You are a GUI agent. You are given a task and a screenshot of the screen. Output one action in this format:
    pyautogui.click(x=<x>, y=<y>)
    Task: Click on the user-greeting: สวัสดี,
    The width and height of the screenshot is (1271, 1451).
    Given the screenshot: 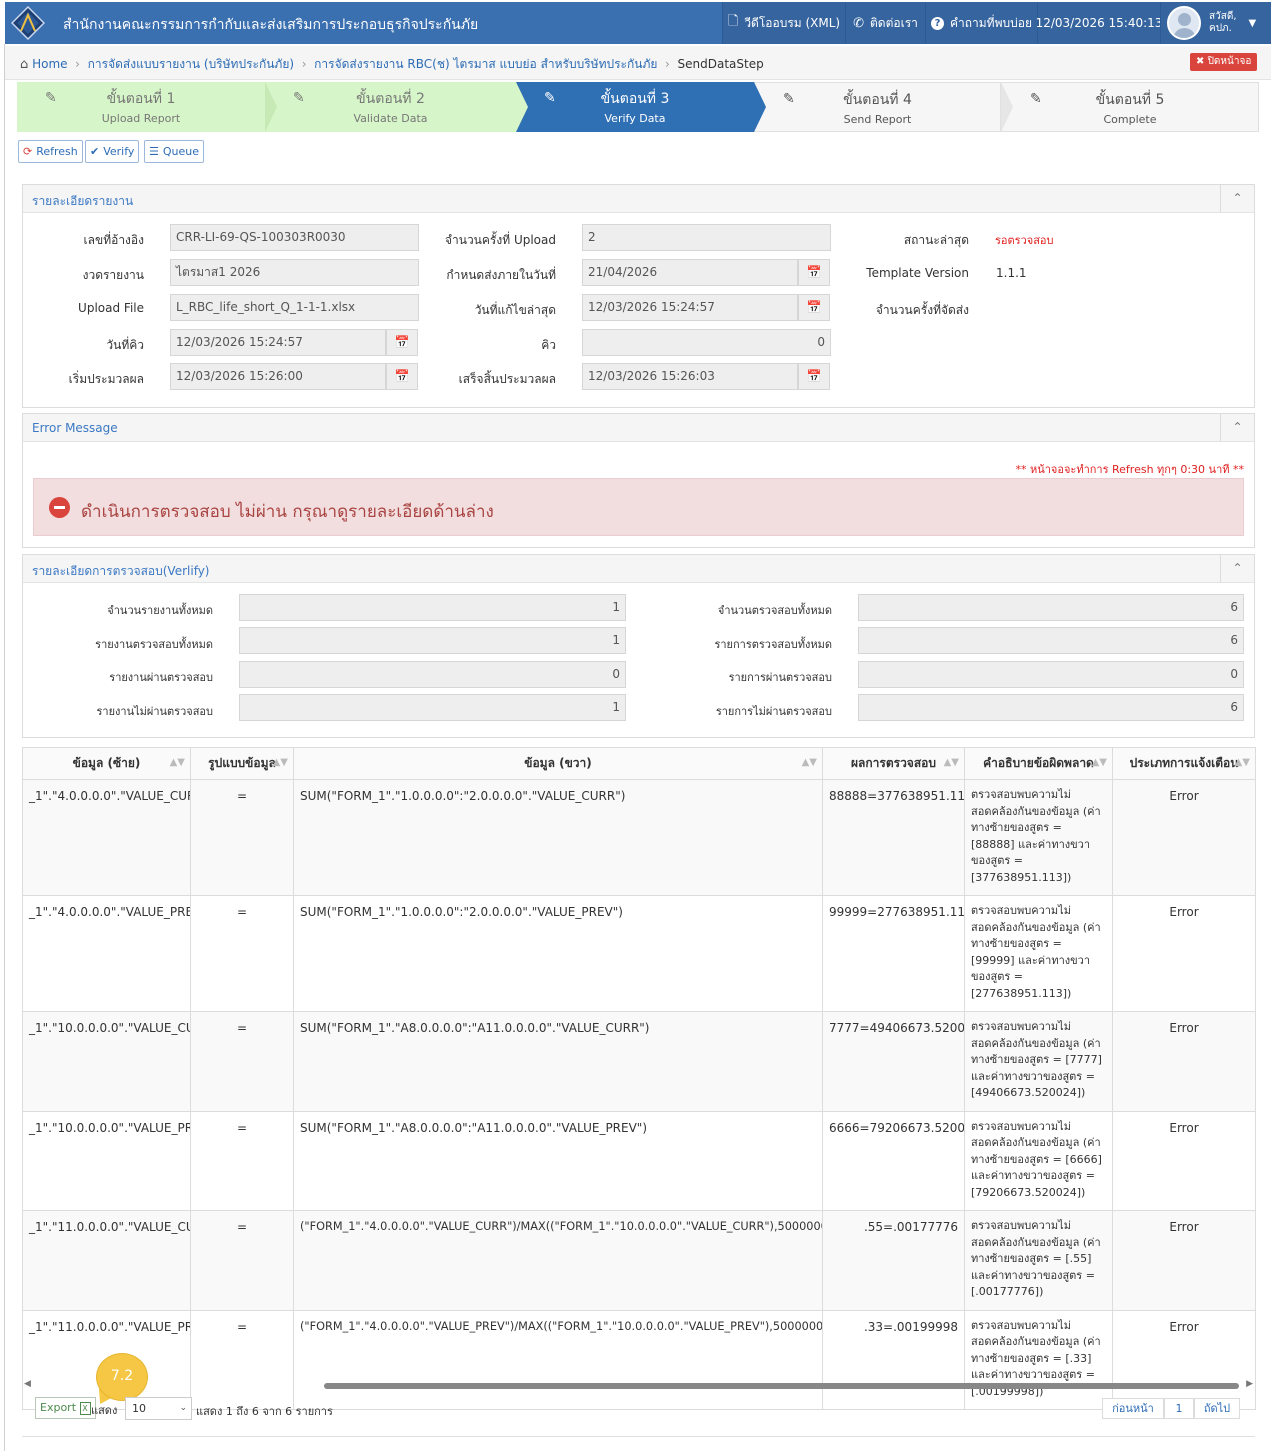 What is the action you would take?
    pyautogui.click(x=1223, y=16)
    